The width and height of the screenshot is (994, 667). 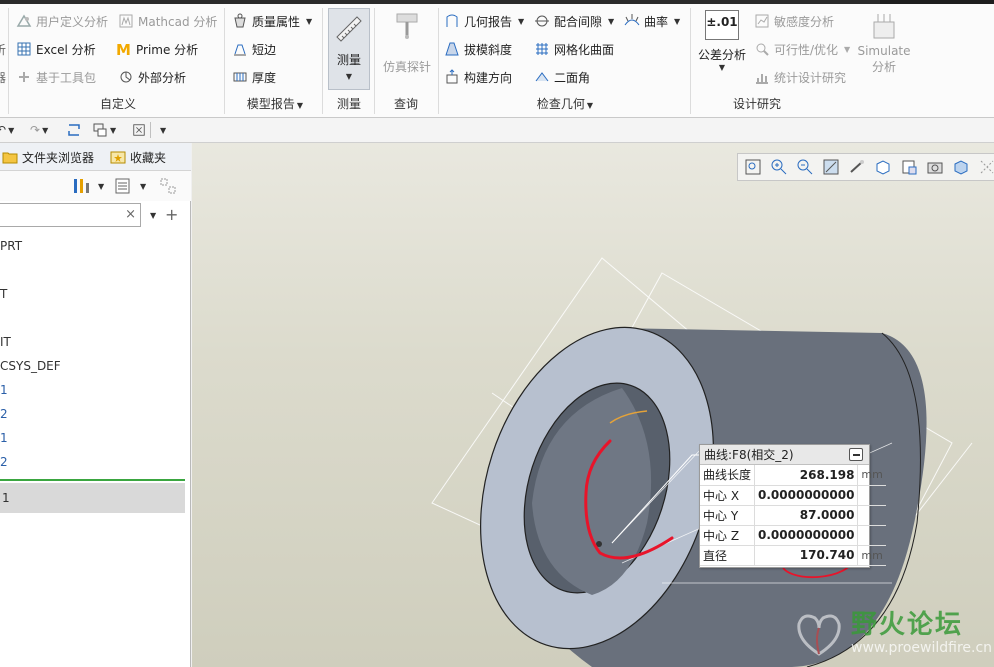 What do you see at coordinates (126, 77) in the screenshot?
I see `external-analysis-icon` at bounding box center [126, 77].